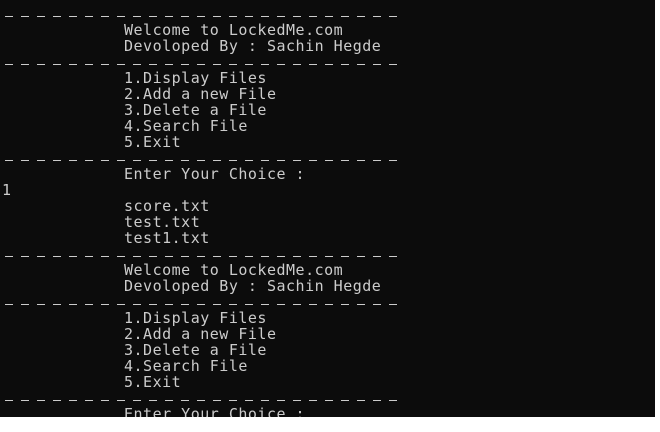 This screenshot has width=660, height=432. What do you see at coordinates (167, 238) in the screenshot?
I see `console-text-line: test1.txt` at bounding box center [167, 238].